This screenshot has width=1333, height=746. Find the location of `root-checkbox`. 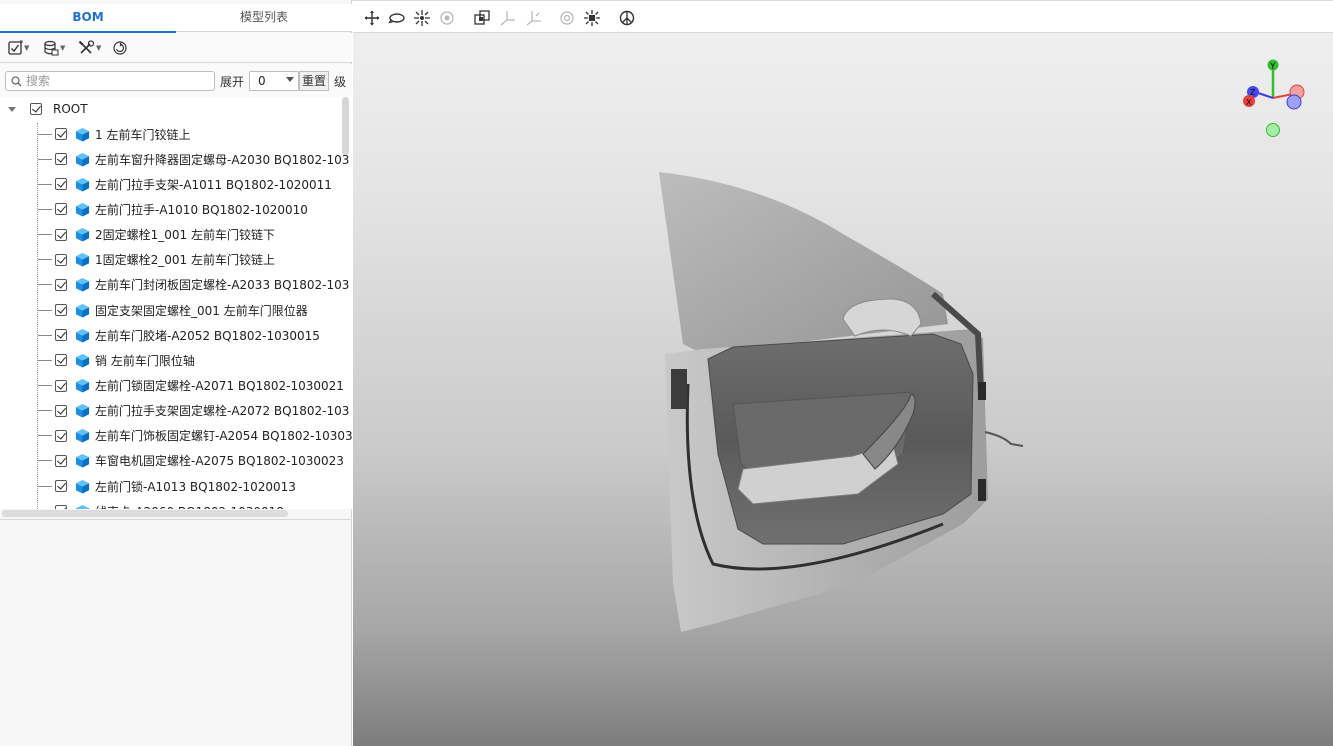

root-checkbox is located at coordinates (36, 109).